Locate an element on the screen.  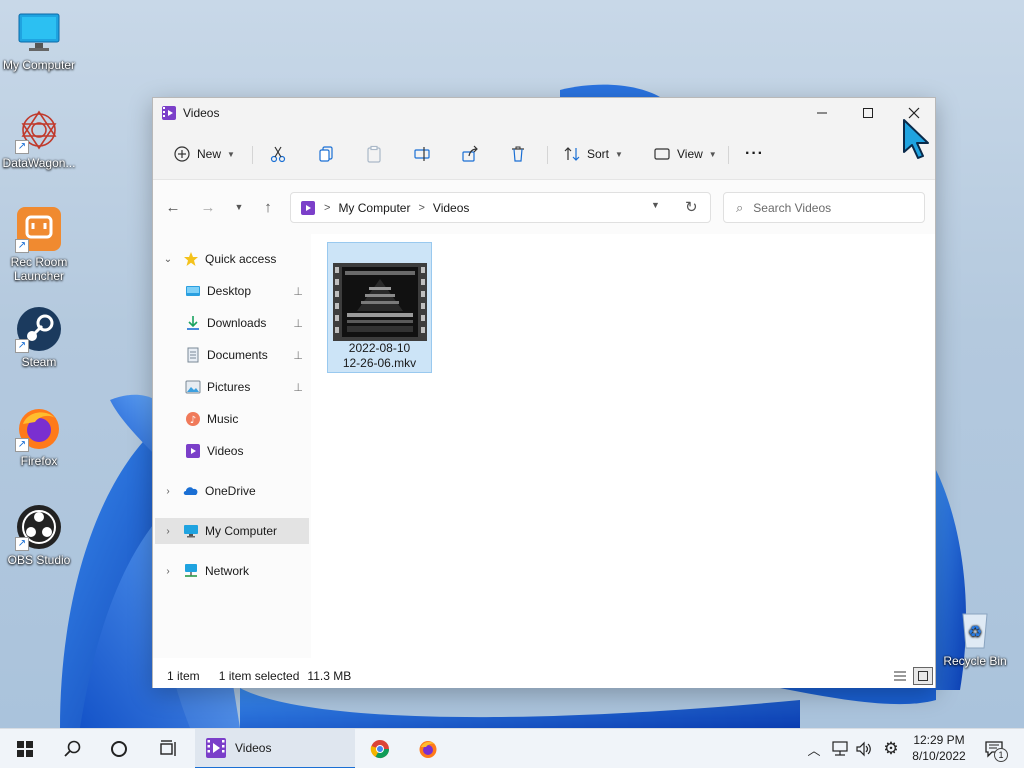
sort-icon is located at coordinates (572, 154).